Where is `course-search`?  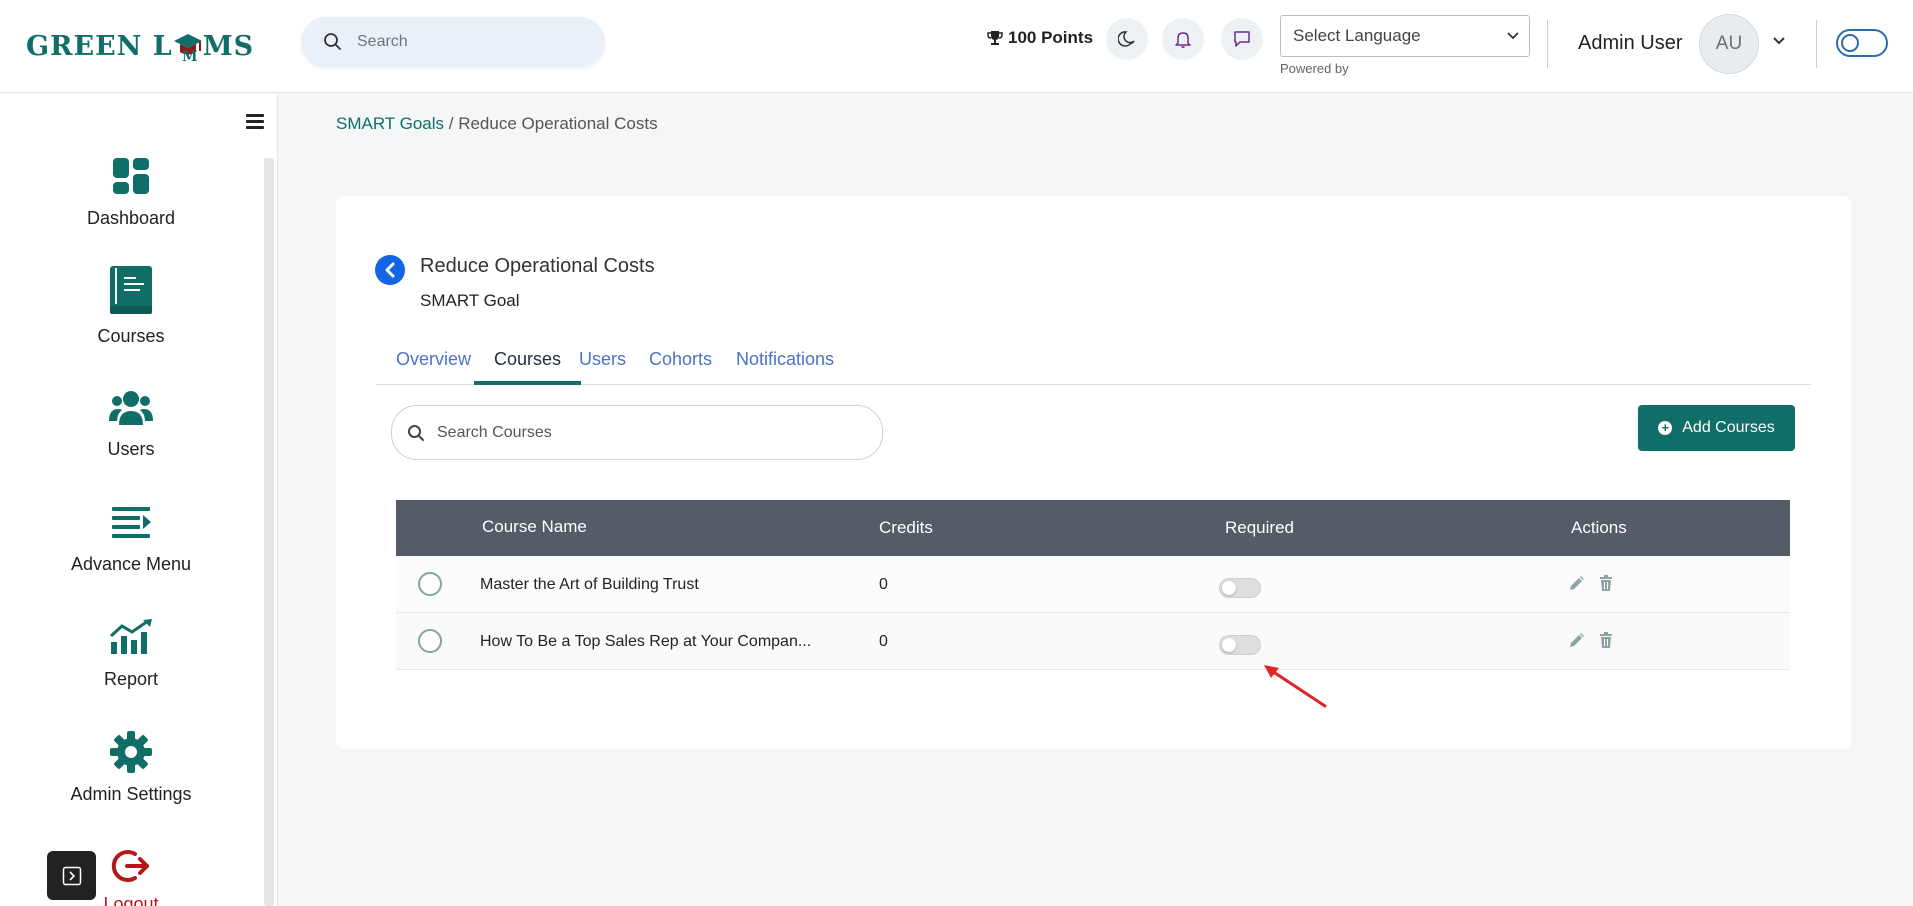 course-search is located at coordinates (637, 432).